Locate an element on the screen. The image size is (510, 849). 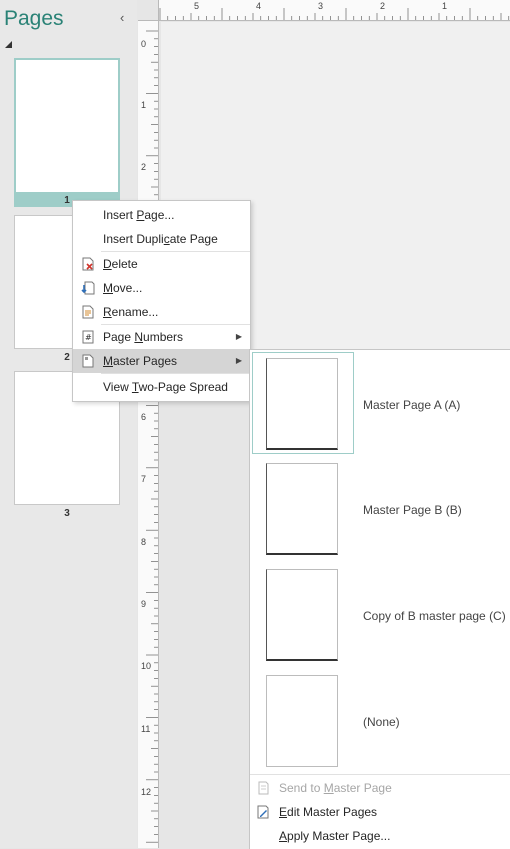
vertical-ruler: 0 1 2 6 7 8 9 10 11 12 is located at coordinates (148, 434).